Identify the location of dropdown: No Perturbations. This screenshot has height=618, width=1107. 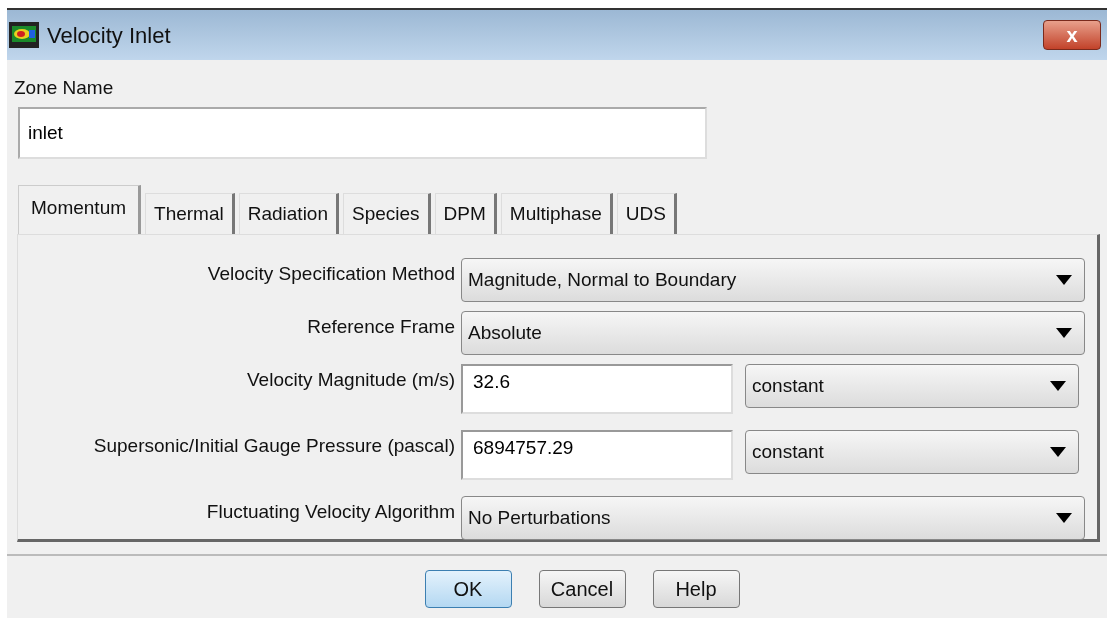
(773, 518).